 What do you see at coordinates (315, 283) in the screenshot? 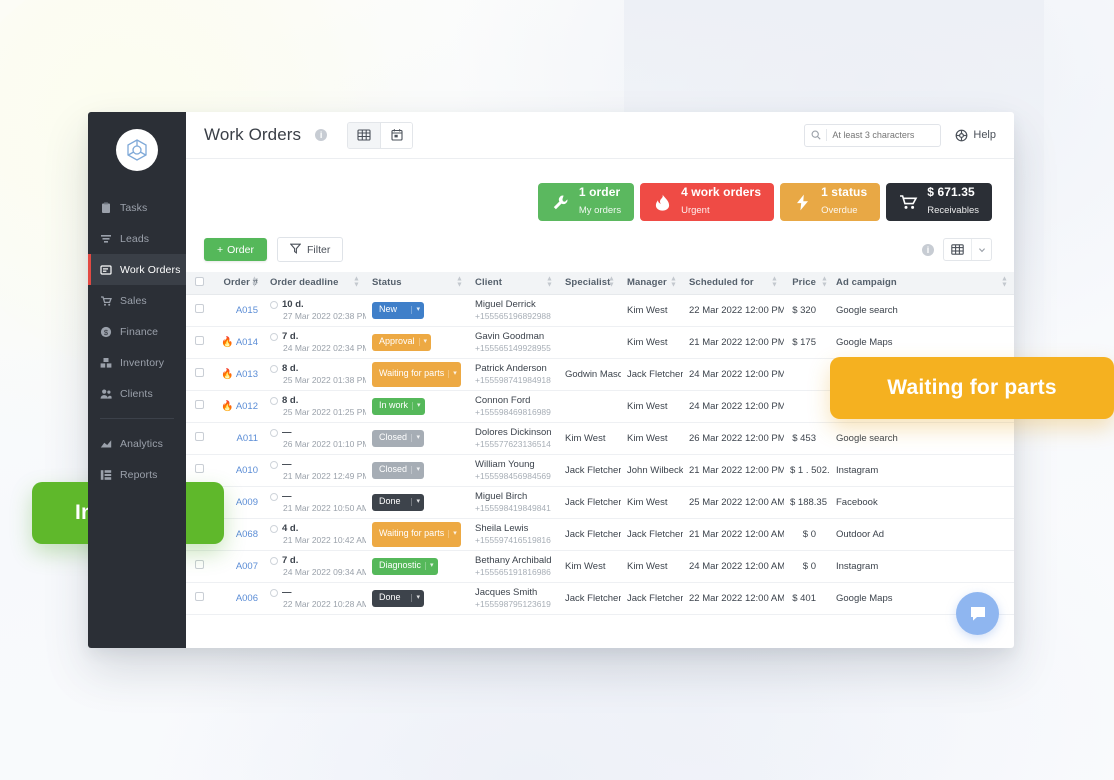
I see `column-header-deadline: Order deadline ▲ ▼` at bounding box center [315, 283].